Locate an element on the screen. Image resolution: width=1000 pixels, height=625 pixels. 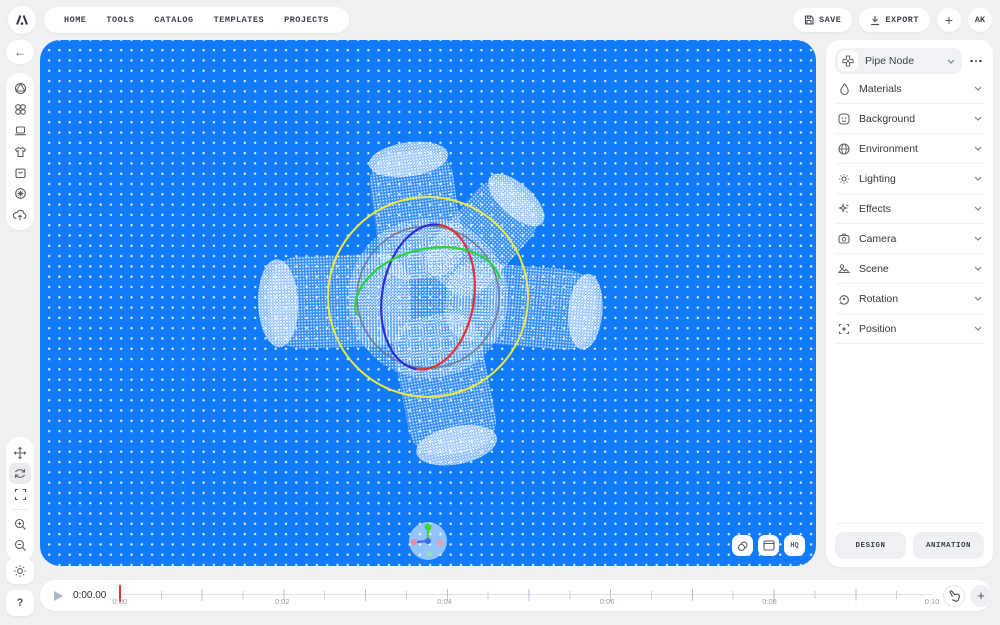
rotate-tool is located at coordinates (20, 473).